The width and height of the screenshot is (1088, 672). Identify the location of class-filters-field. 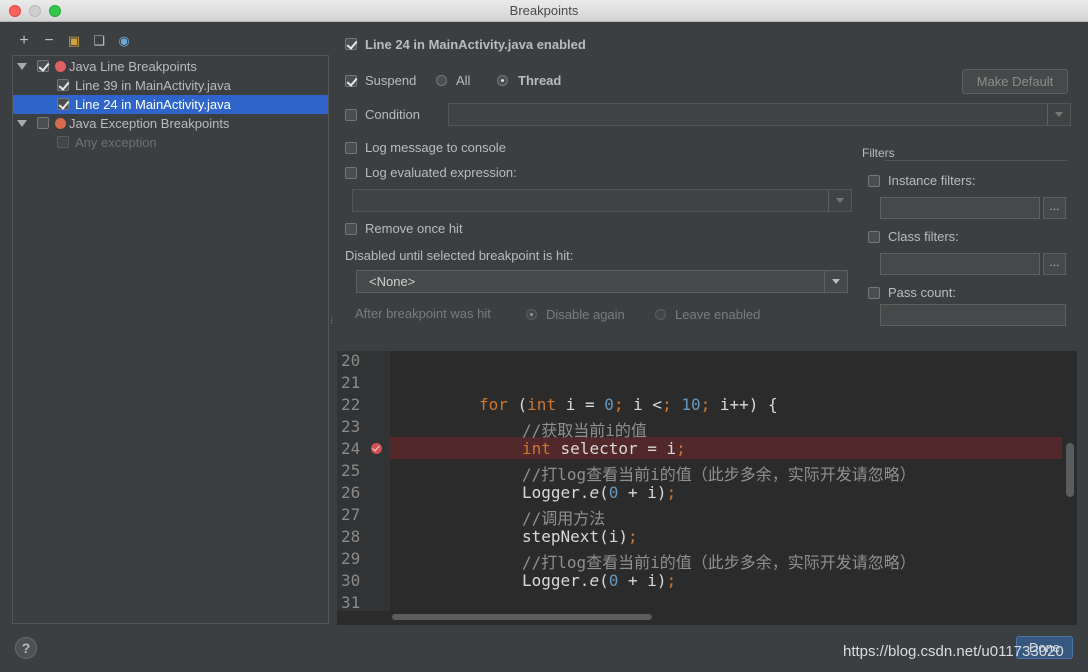
(960, 264).